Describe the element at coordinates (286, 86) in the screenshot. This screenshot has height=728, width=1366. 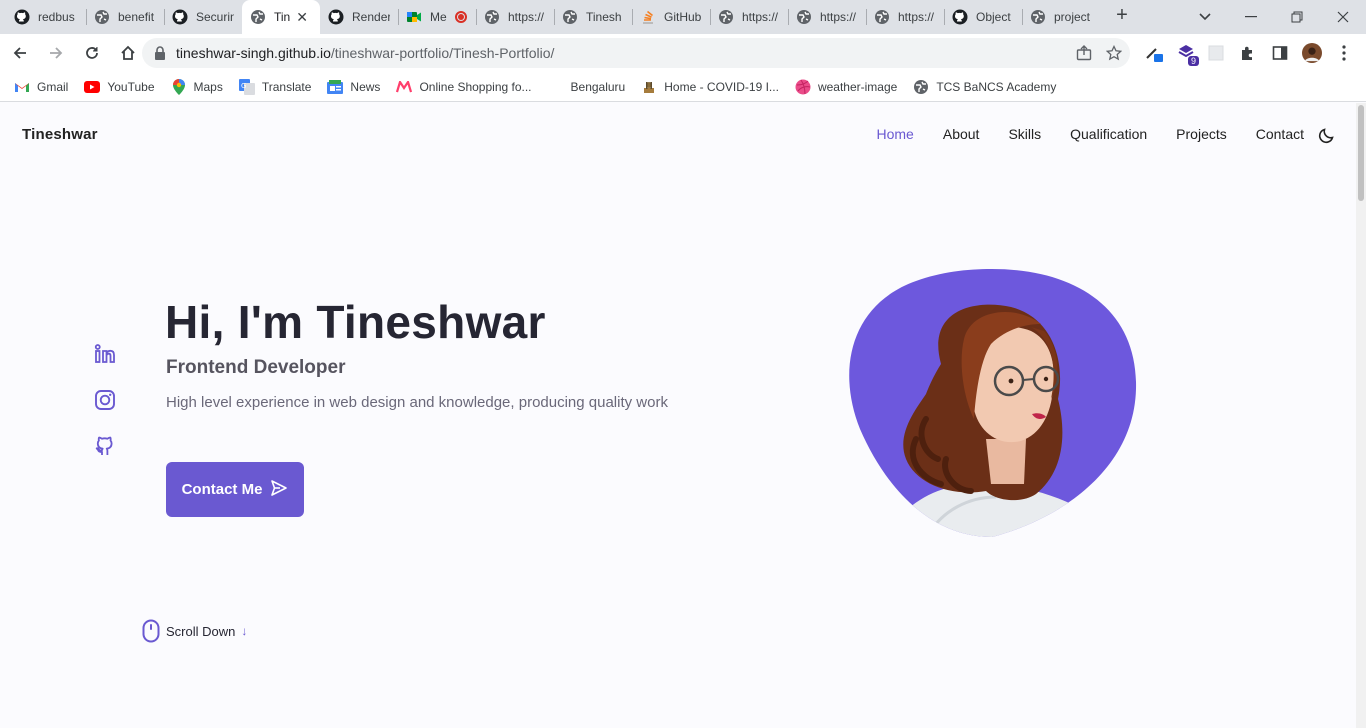
I see `bookmark-label: Translate` at that location.